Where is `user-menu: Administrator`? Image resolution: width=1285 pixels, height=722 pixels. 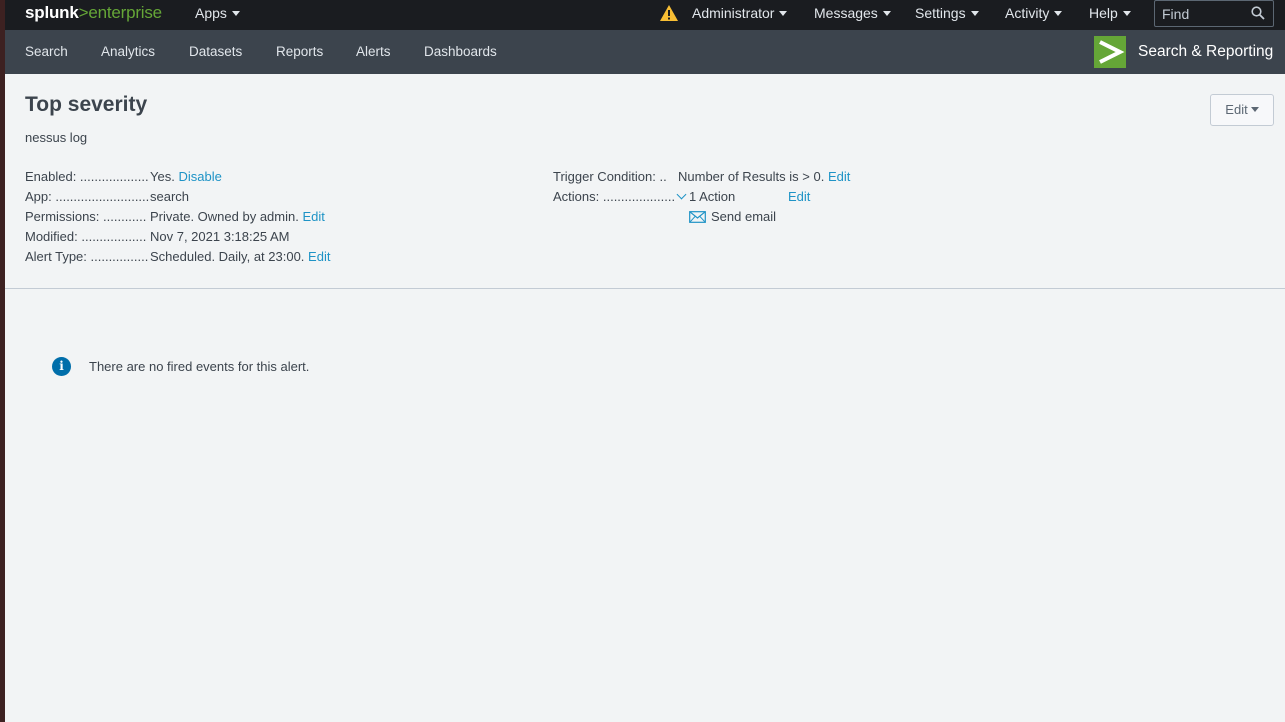
user-menu: Administrator is located at coordinates (740, 13).